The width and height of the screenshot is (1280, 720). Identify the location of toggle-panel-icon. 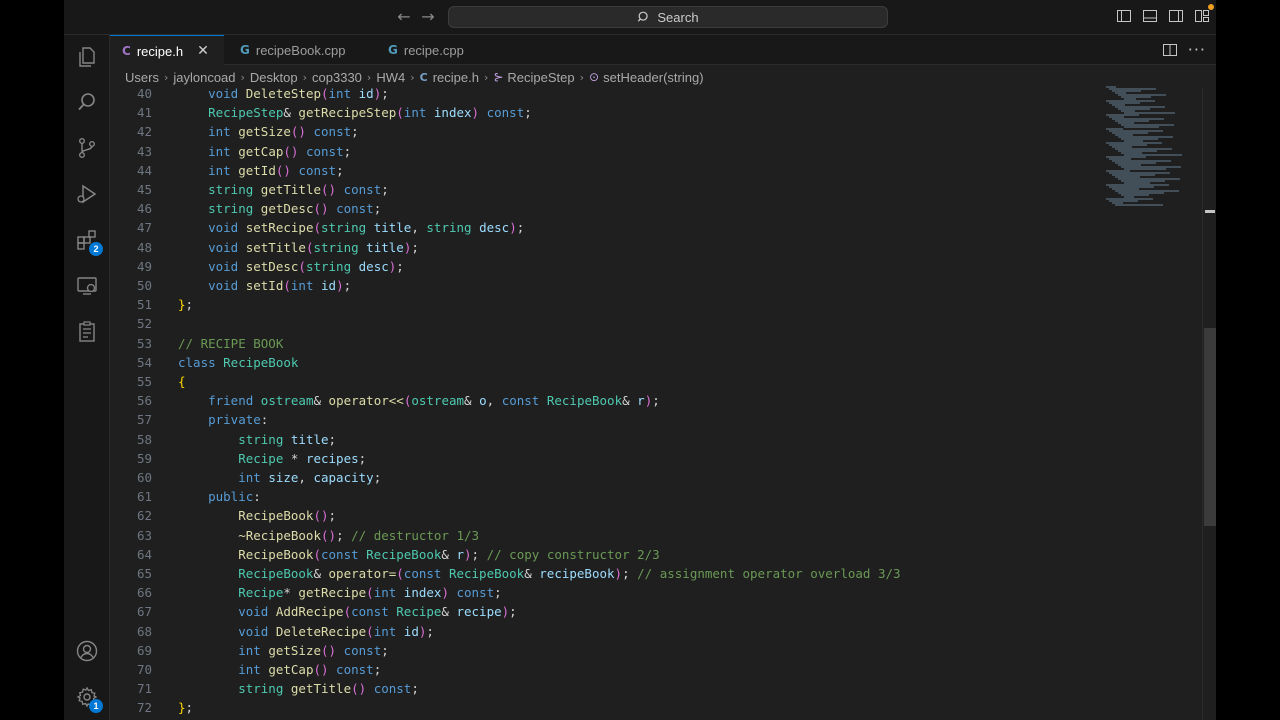
(1150, 16).